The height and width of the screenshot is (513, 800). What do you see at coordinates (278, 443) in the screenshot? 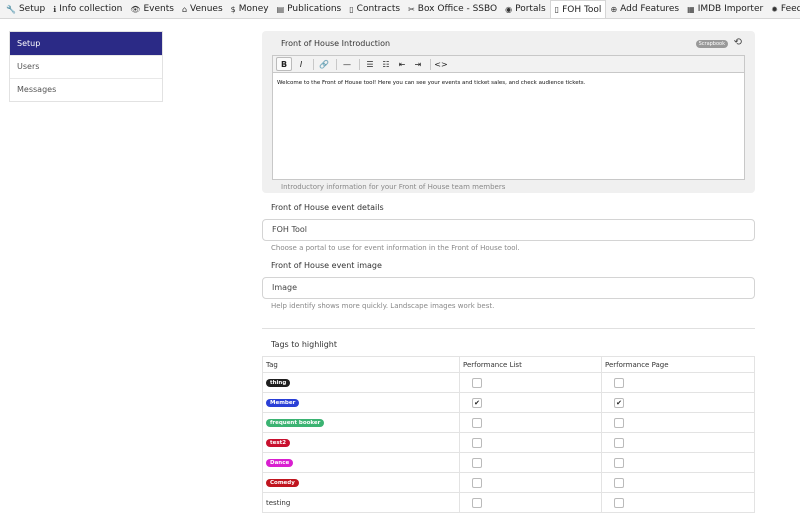
I see `tag-badge: test2` at bounding box center [278, 443].